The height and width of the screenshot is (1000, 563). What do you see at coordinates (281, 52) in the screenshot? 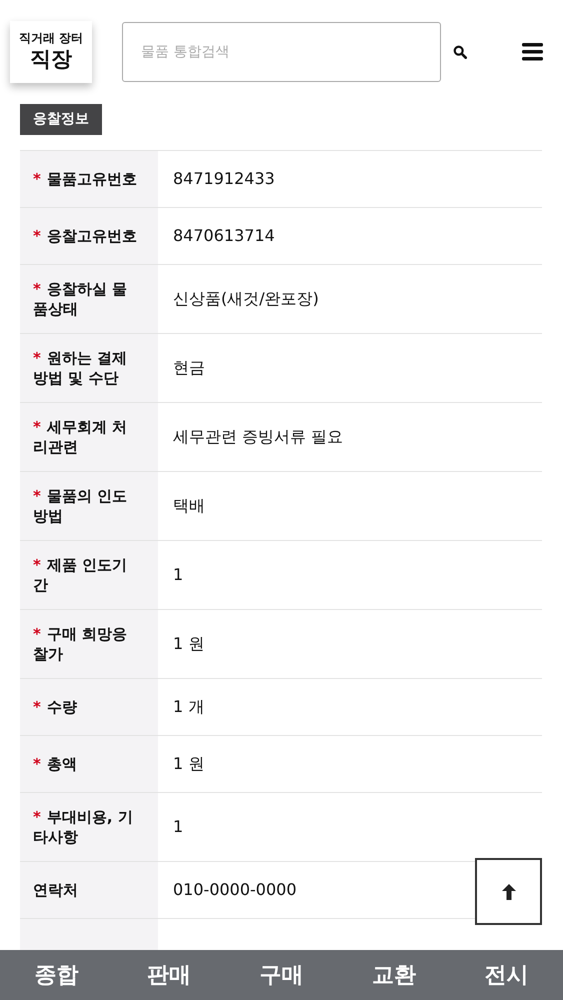
I see `search-field: 물품 통합검색` at bounding box center [281, 52].